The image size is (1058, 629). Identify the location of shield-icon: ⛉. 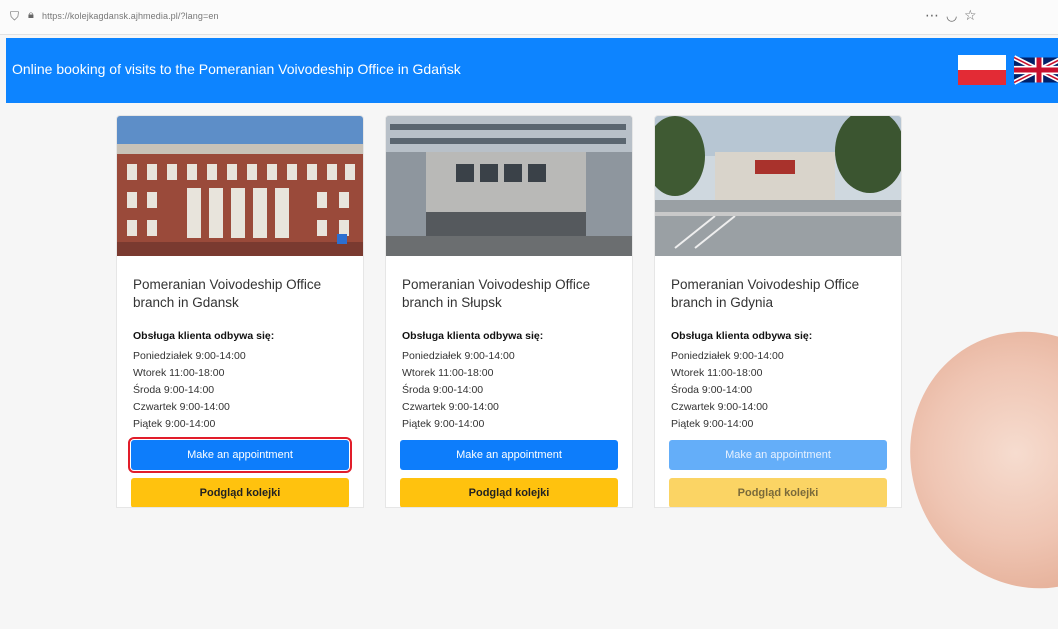
(14, 16).